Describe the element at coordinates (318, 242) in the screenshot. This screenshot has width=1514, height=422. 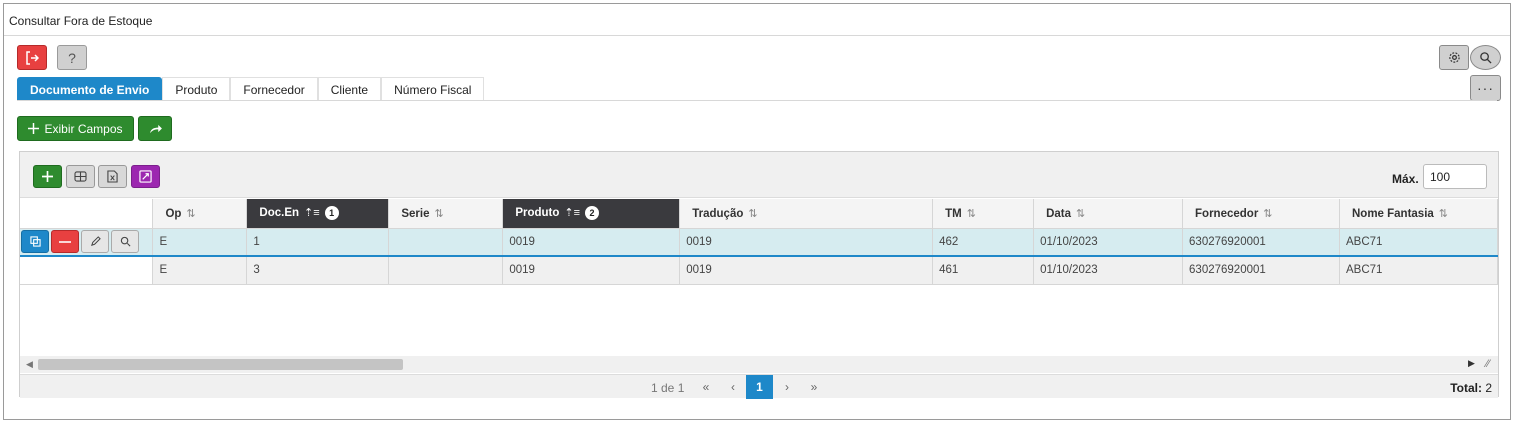
I see `cell-doc-en: 1` at that location.